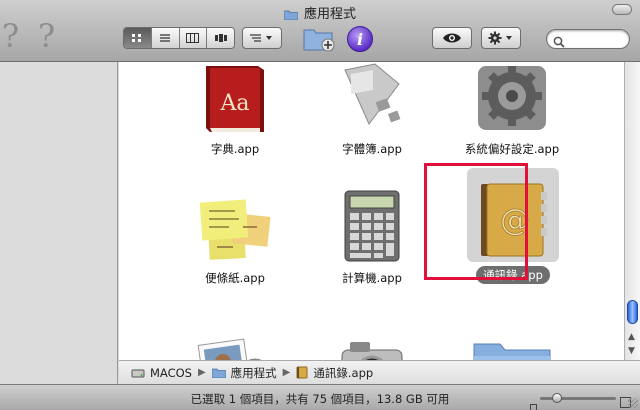 The image size is (640, 410). Describe the element at coordinates (138, 373) in the screenshot. I see `hard-disk-icon` at that location.